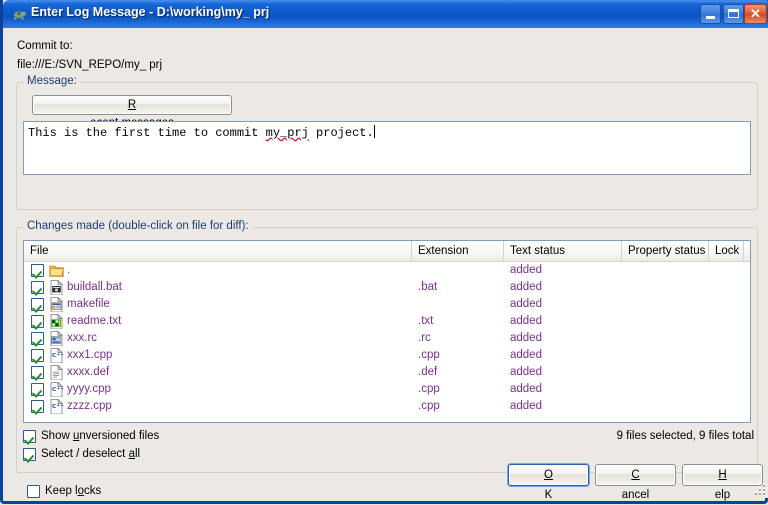 This screenshot has width=768, height=505. I want to click on show-unversioned-label: Show unversioned files, so click(100, 436).